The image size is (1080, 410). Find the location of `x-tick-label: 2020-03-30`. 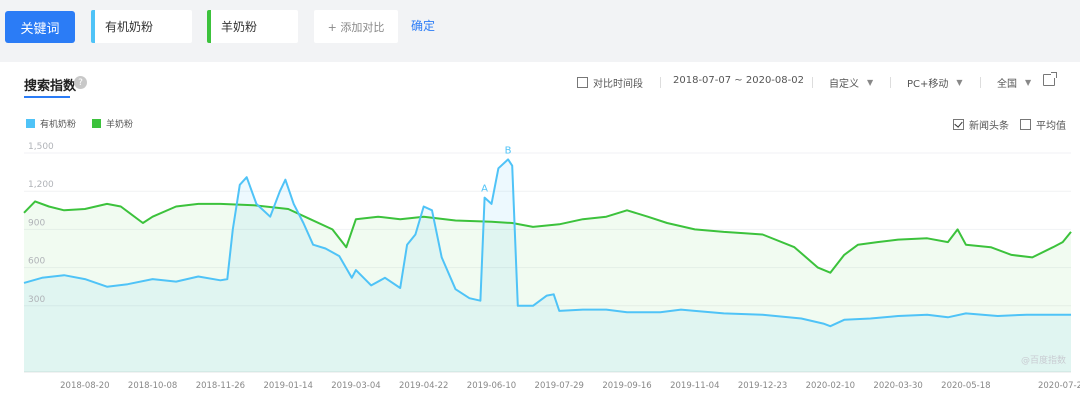

x-tick-label: 2020-03-30 is located at coordinates (897, 386).